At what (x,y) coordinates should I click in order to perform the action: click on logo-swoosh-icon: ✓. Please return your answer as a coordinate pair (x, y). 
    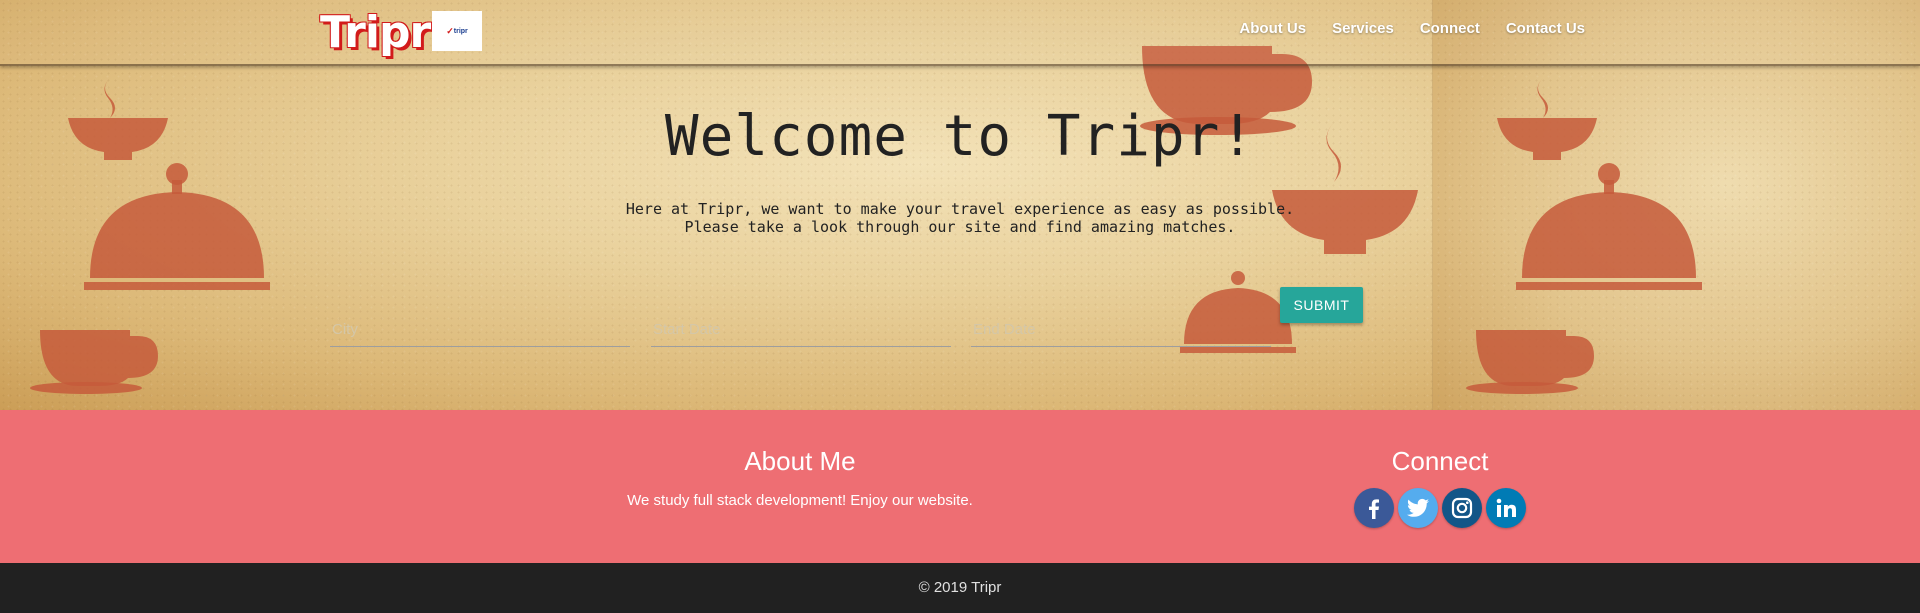
    Looking at the image, I should click on (450, 30).